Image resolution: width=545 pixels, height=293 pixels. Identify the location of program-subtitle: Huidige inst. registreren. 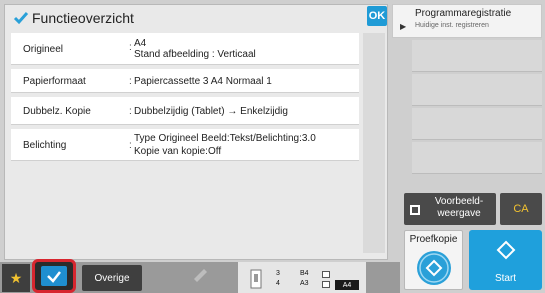
(452, 25).